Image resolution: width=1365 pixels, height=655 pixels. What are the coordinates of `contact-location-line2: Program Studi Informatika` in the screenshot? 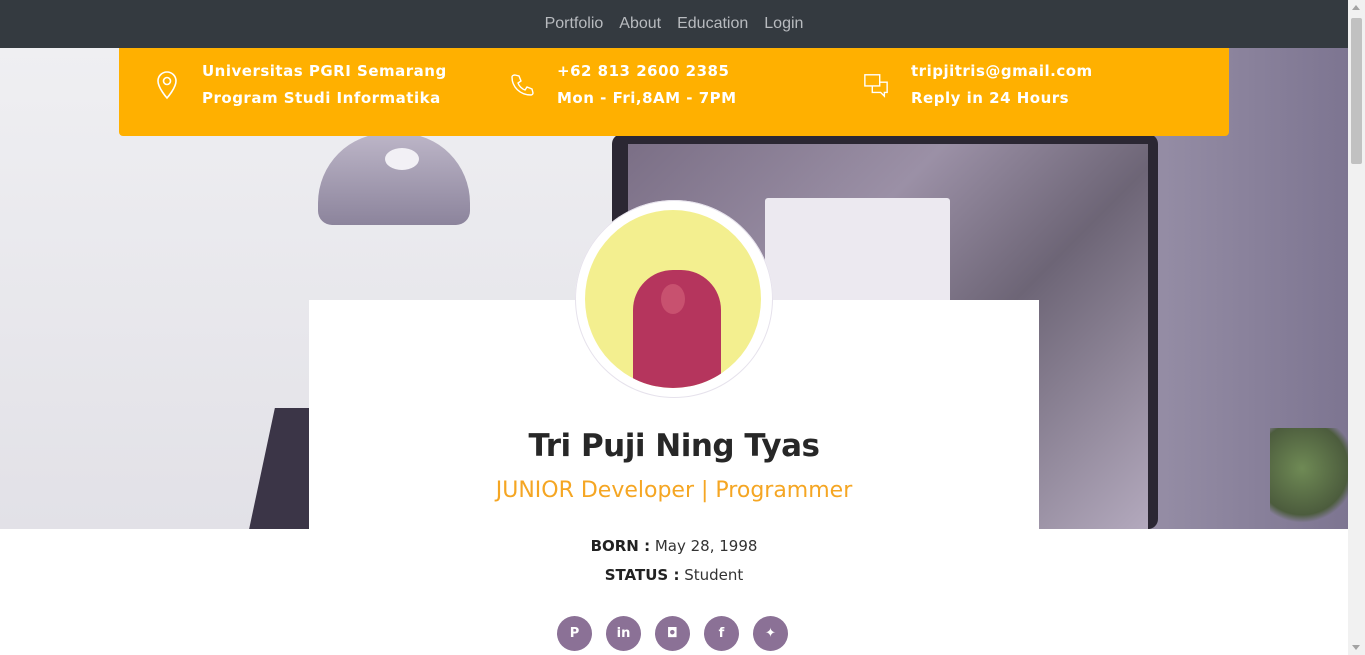 It's located at (321, 98).